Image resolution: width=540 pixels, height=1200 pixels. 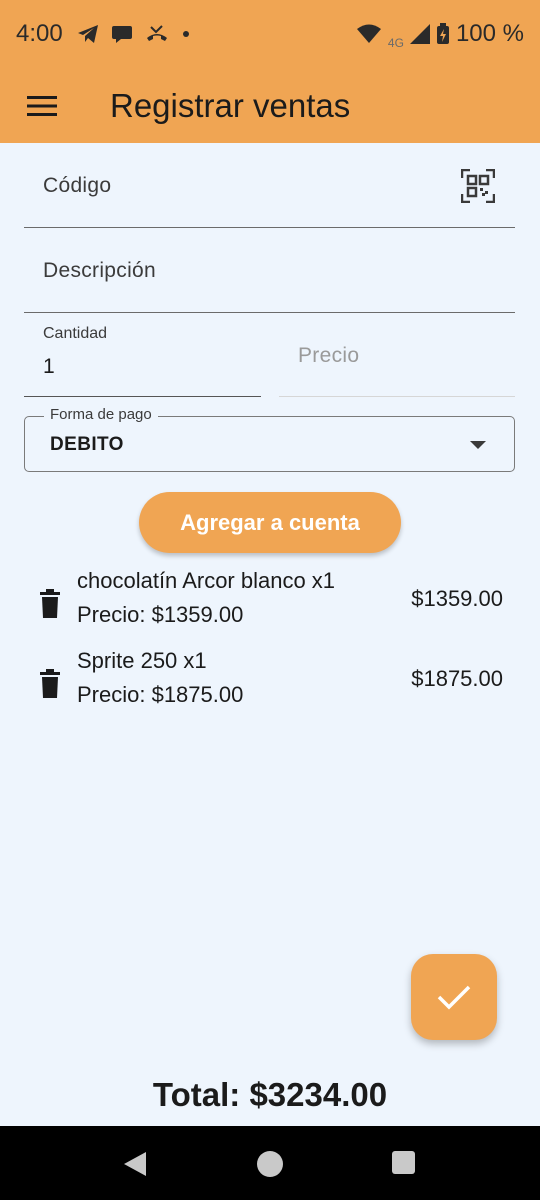 What do you see at coordinates (101, 414) in the screenshot?
I see `payment-method-label: Forma de pago` at bounding box center [101, 414].